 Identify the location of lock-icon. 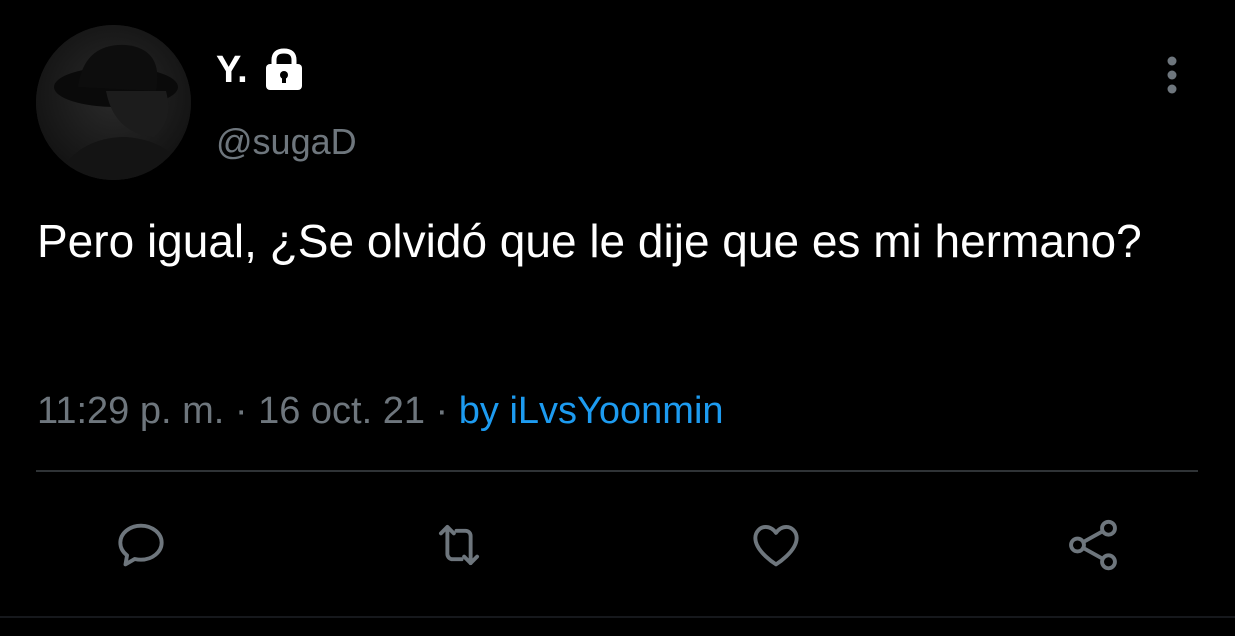
(284, 70).